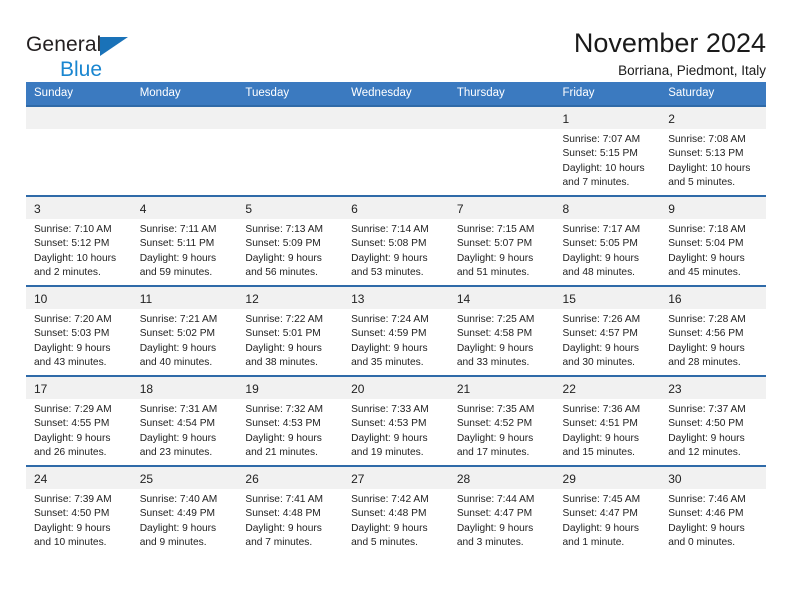  Describe the element at coordinates (706, 244) in the screenshot. I see `day-detail-line: Sunset: 5:04 PM` at that location.